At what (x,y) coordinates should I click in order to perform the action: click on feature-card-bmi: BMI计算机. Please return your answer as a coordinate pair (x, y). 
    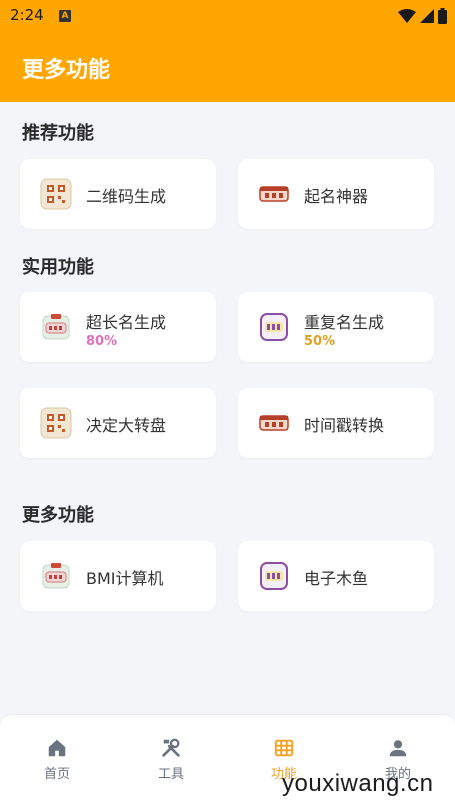
    Looking at the image, I should click on (118, 576).